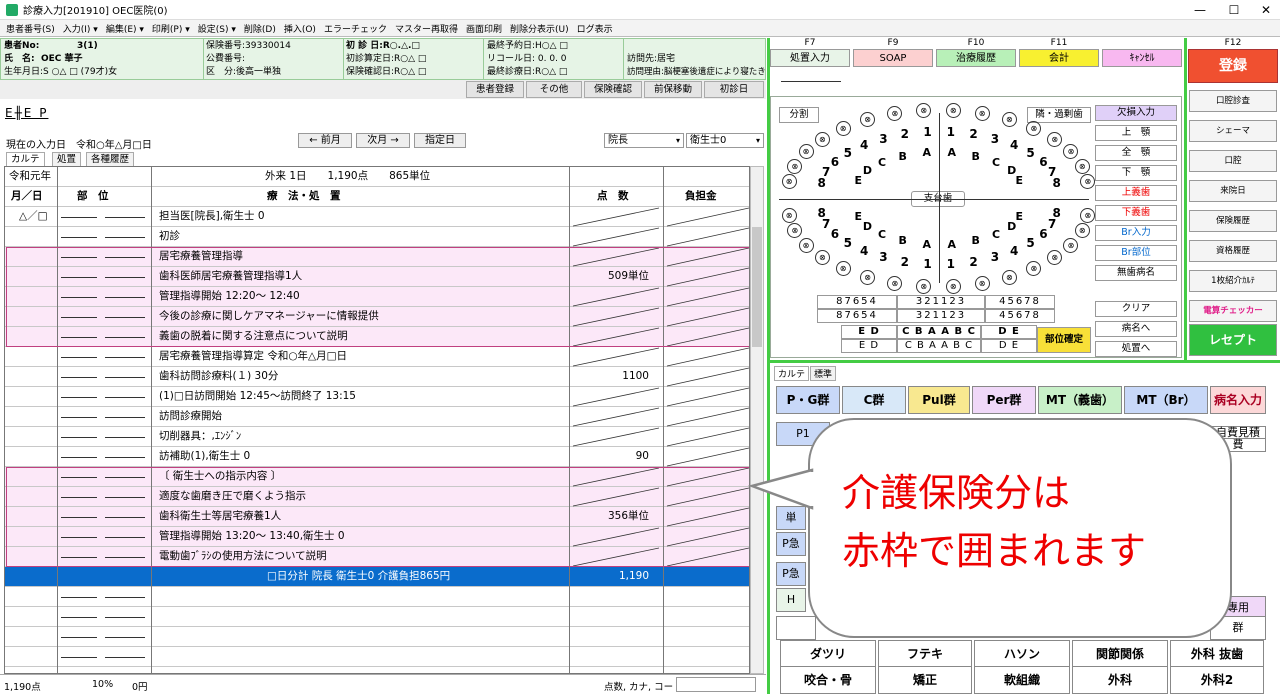  Describe the element at coordinates (976, 58) in the screenshot. I see `fkey-history-button: 治療履歴` at that location.